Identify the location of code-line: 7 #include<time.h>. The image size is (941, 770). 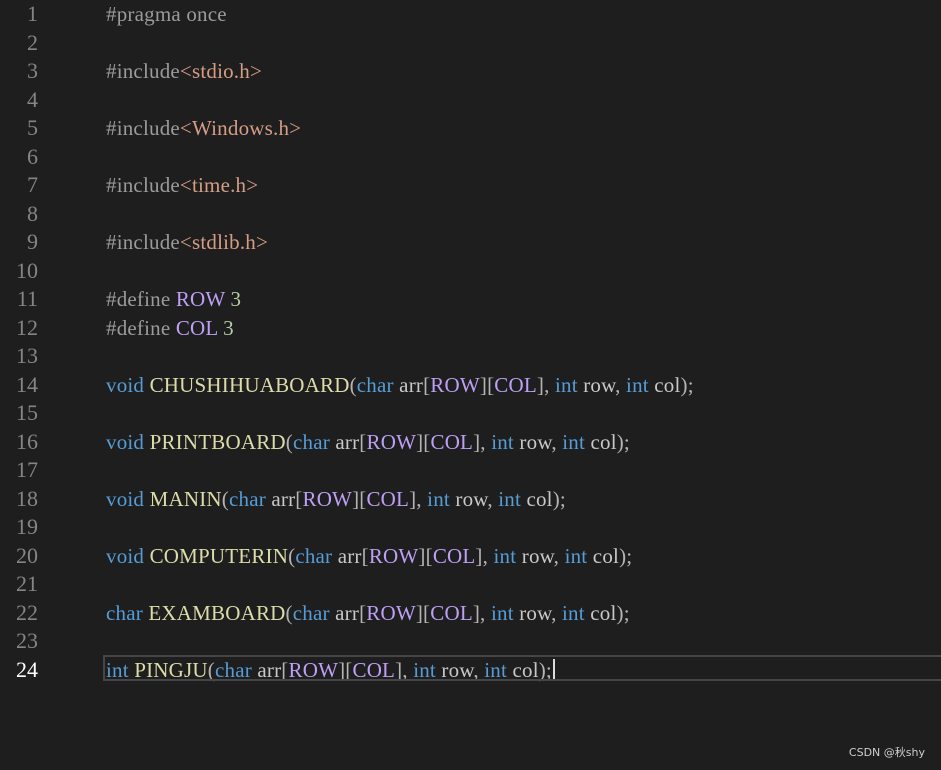
(470, 185).